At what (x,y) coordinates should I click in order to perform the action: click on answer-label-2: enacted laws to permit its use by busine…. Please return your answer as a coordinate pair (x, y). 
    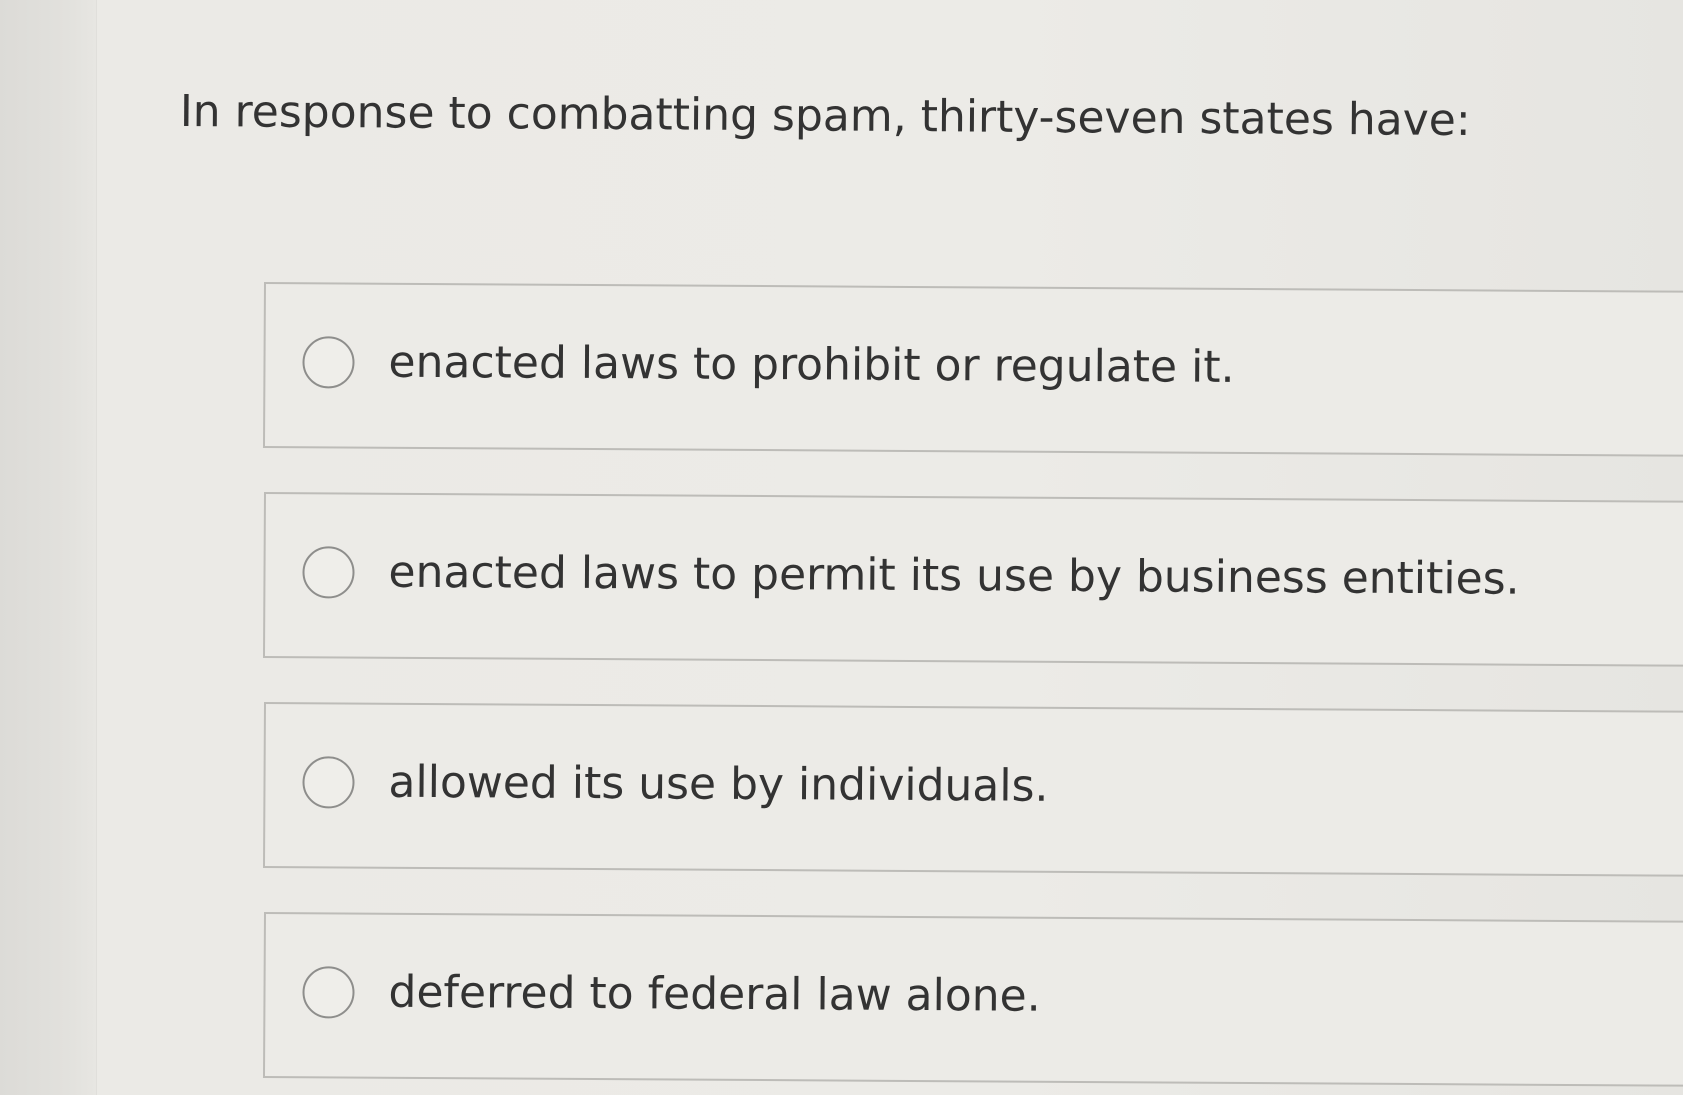
    Looking at the image, I should click on (954, 575).